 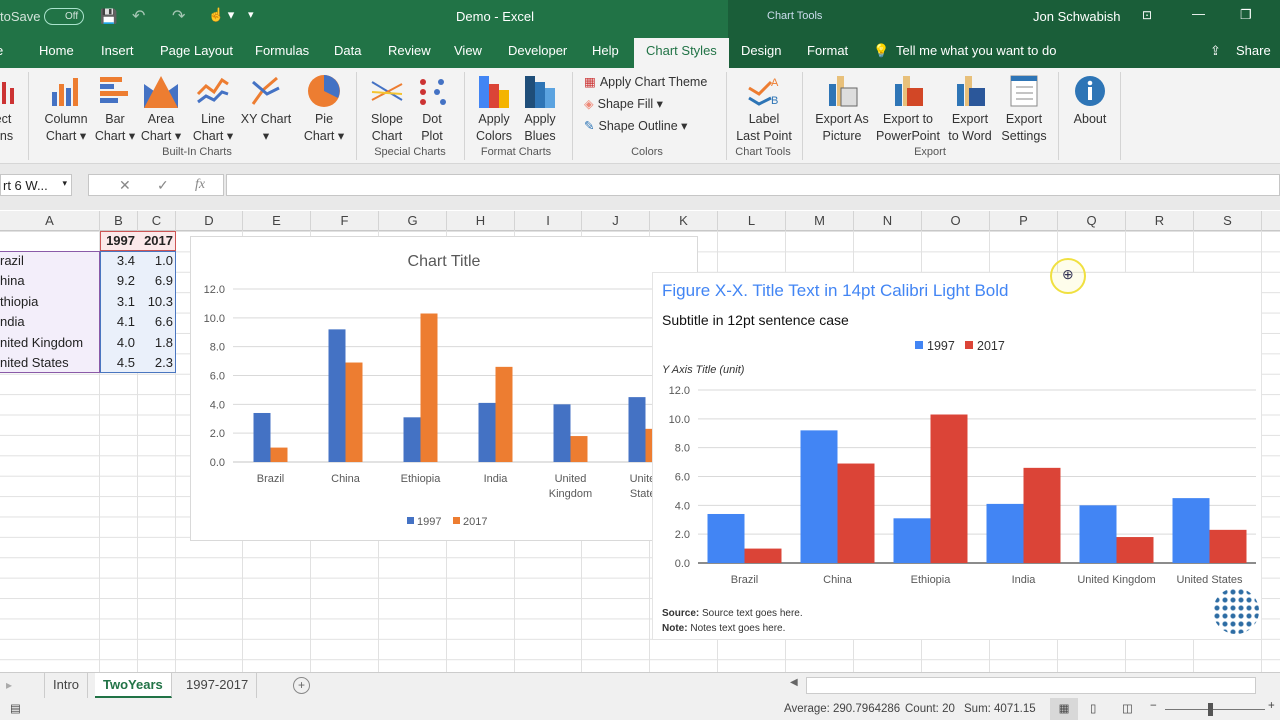 What do you see at coordinates (266, 109) in the screenshot?
I see `xy-chart-button: XY Chart ▾` at bounding box center [266, 109].